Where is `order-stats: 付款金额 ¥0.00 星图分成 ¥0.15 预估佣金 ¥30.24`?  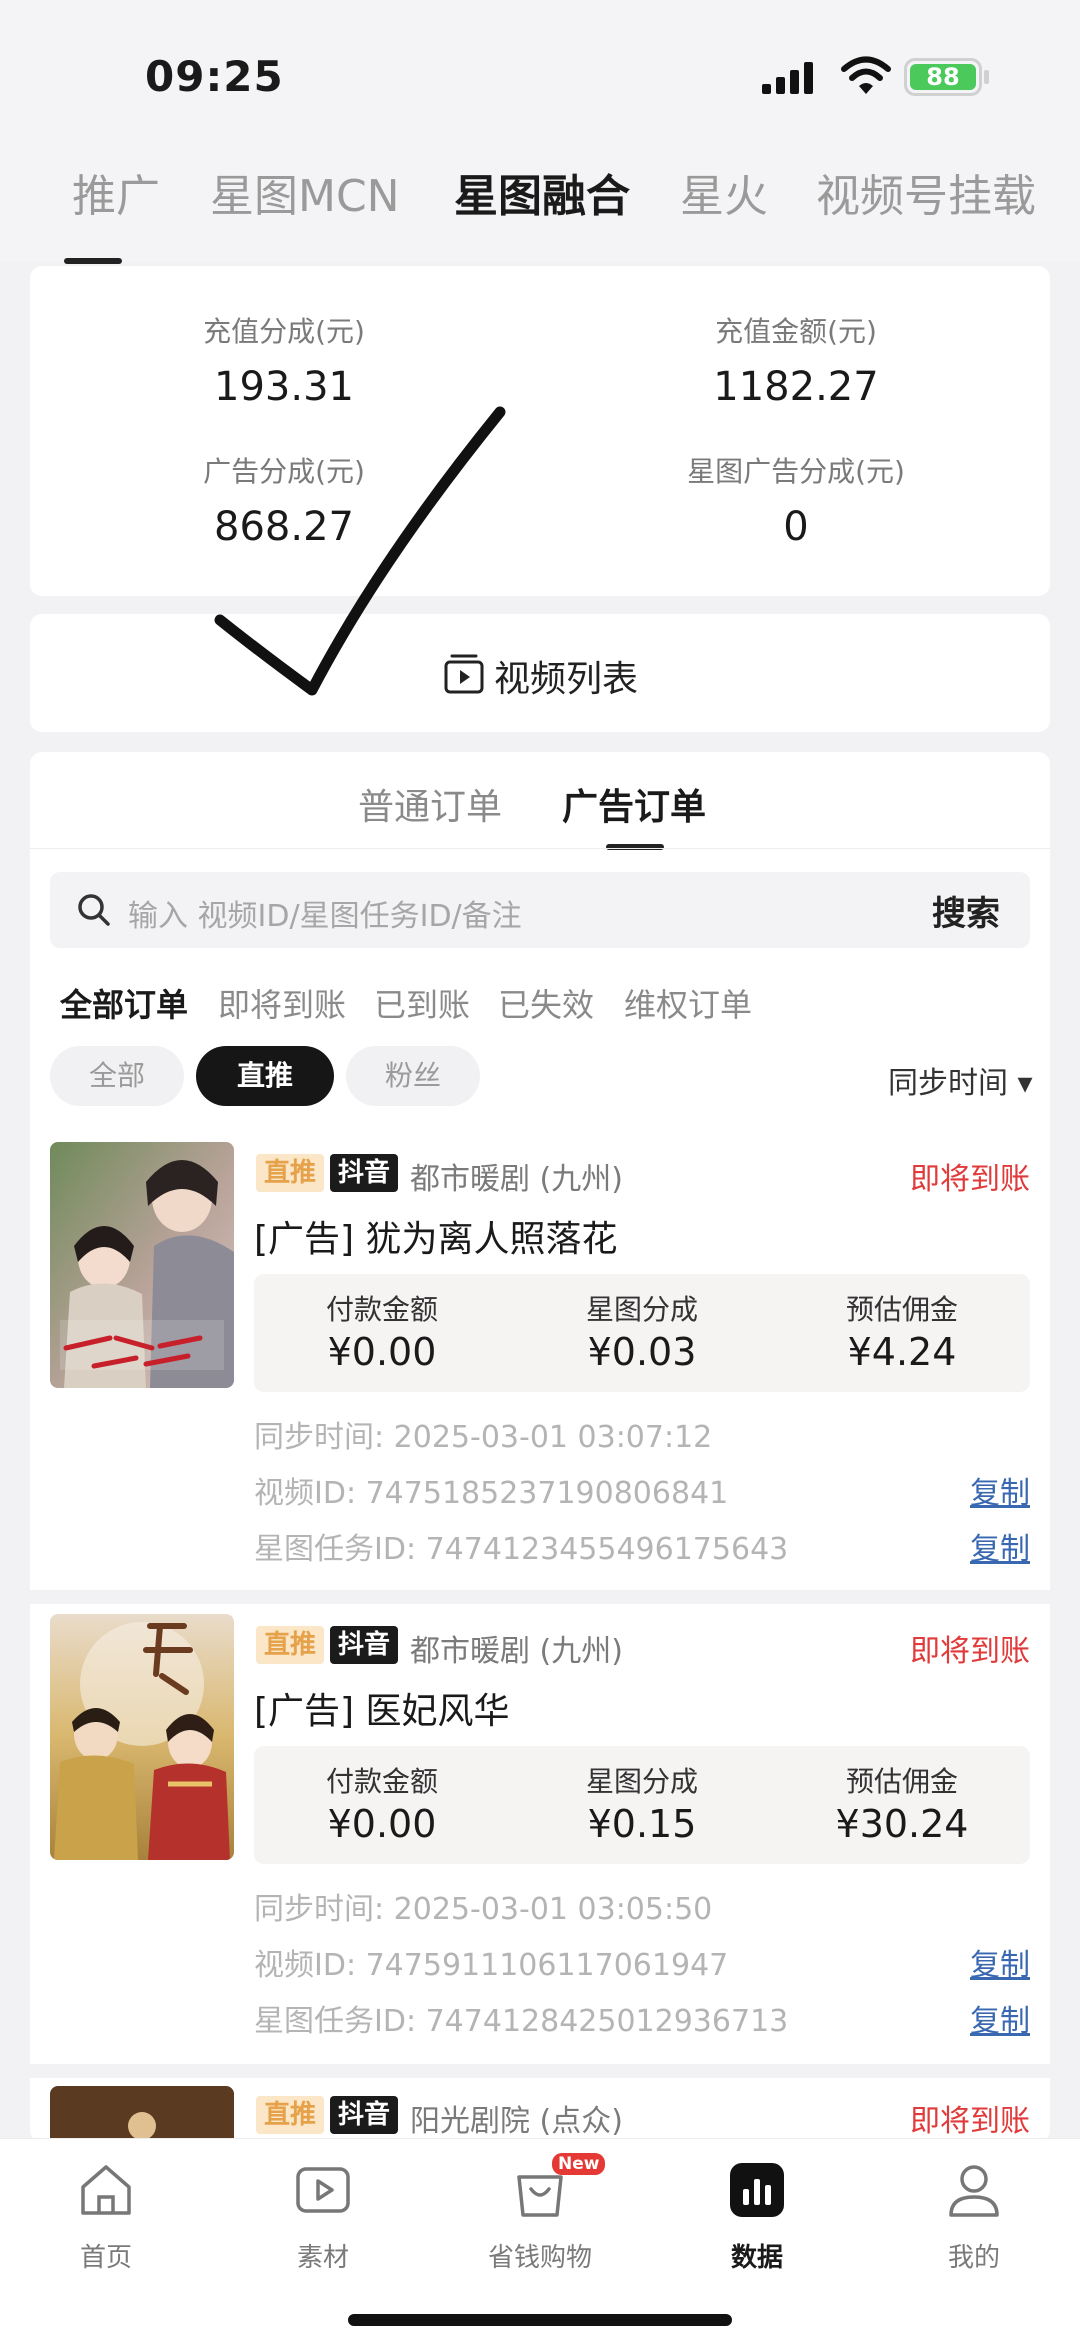 order-stats: 付款金额 ¥0.00 星图分成 ¥0.15 预估佣金 ¥30.24 is located at coordinates (642, 1805).